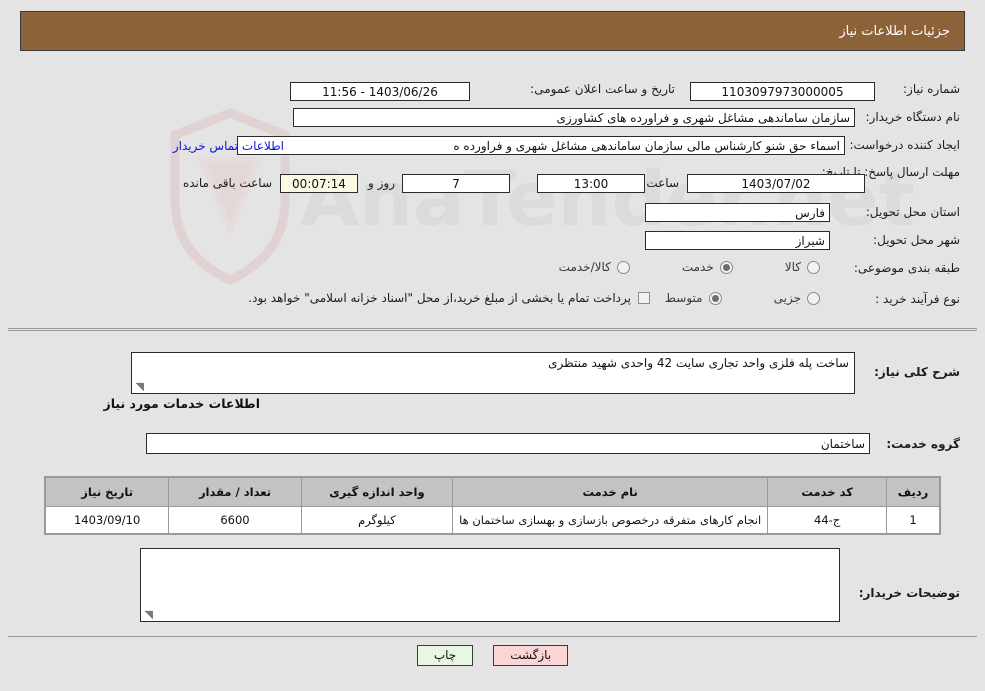 Image resolution: width=985 pixels, height=691 pixels. What do you see at coordinates (227, 183) in the screenshot?
I see `countdown-label: ساعت باقی مانده` at bounding box center [227, 183].